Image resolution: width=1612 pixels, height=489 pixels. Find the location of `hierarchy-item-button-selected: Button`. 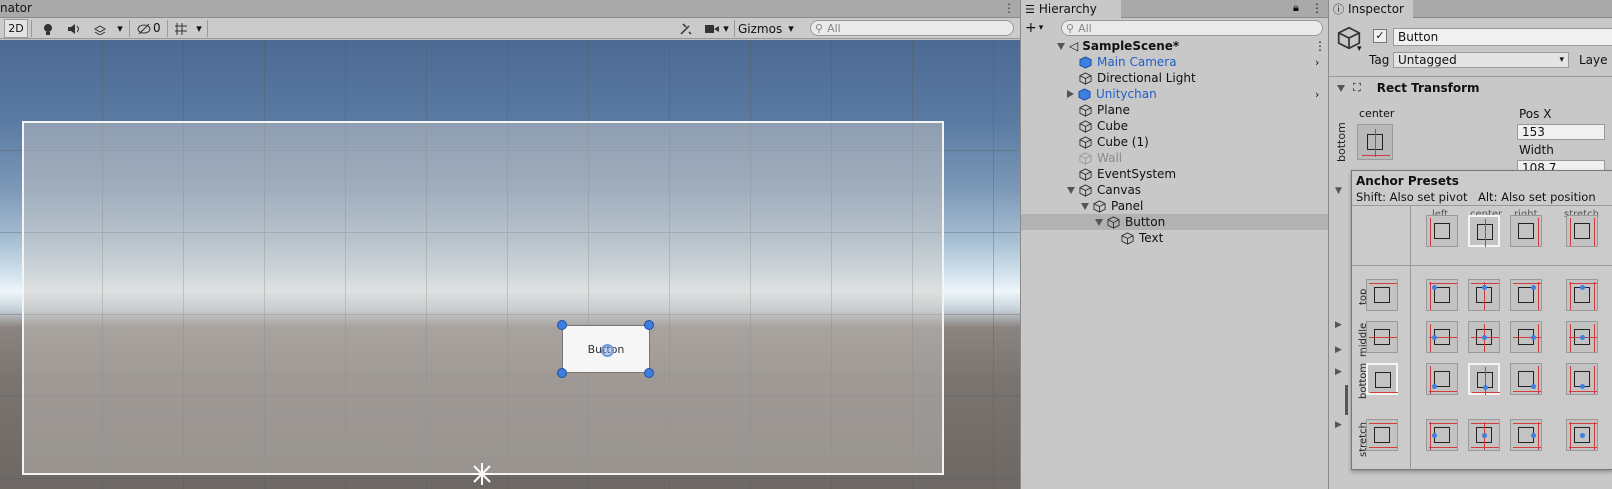

hierarchy-item-button-selected: Button is located at coordinates (1175, 222).